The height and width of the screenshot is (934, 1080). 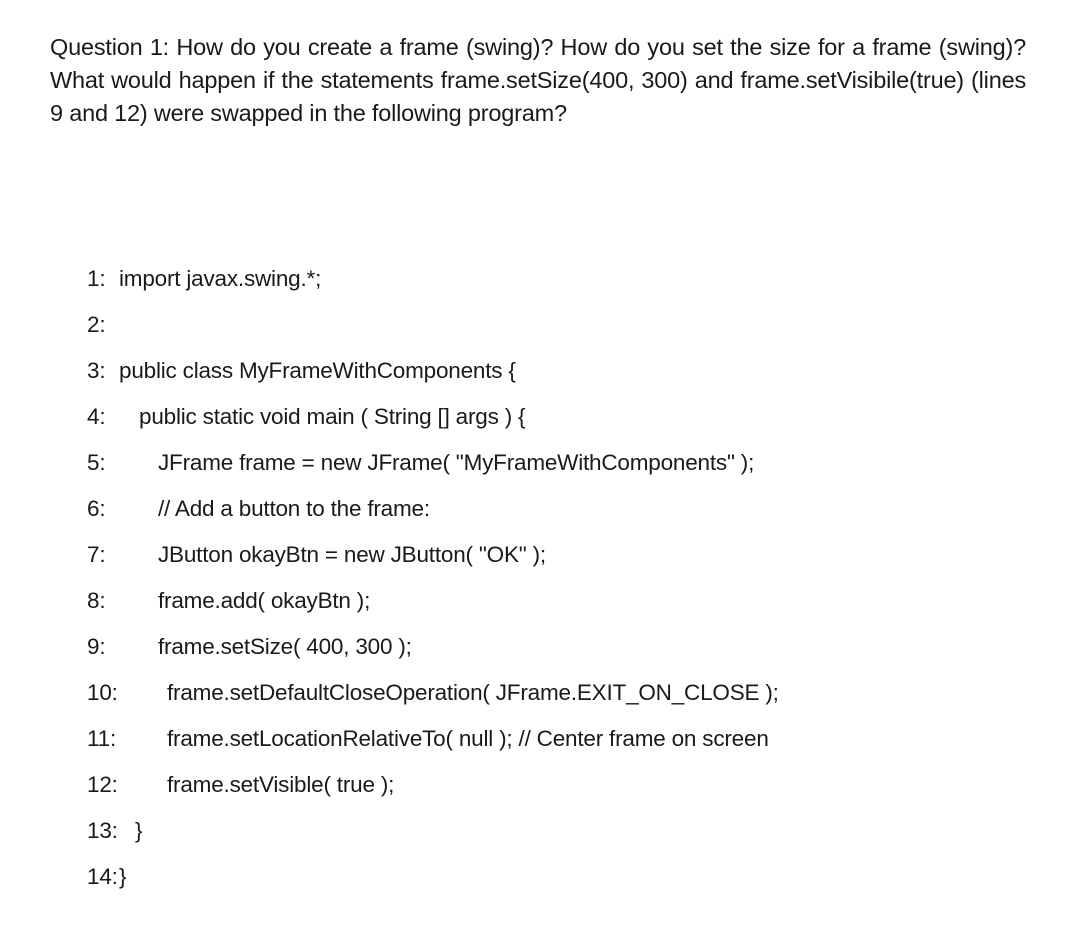 I want to click on line-number: 14:, so click(x=102, y=876).